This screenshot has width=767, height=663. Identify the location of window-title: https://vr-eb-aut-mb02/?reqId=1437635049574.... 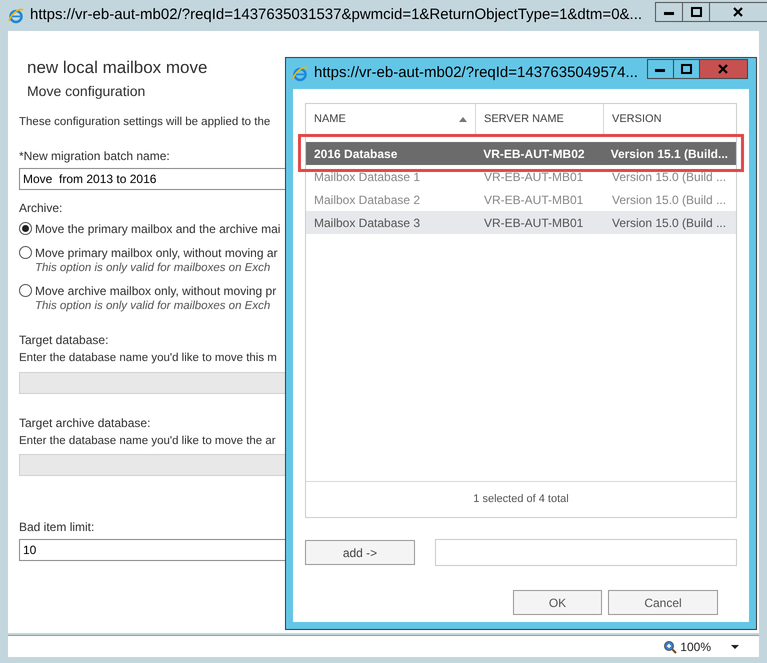
(476, 73).